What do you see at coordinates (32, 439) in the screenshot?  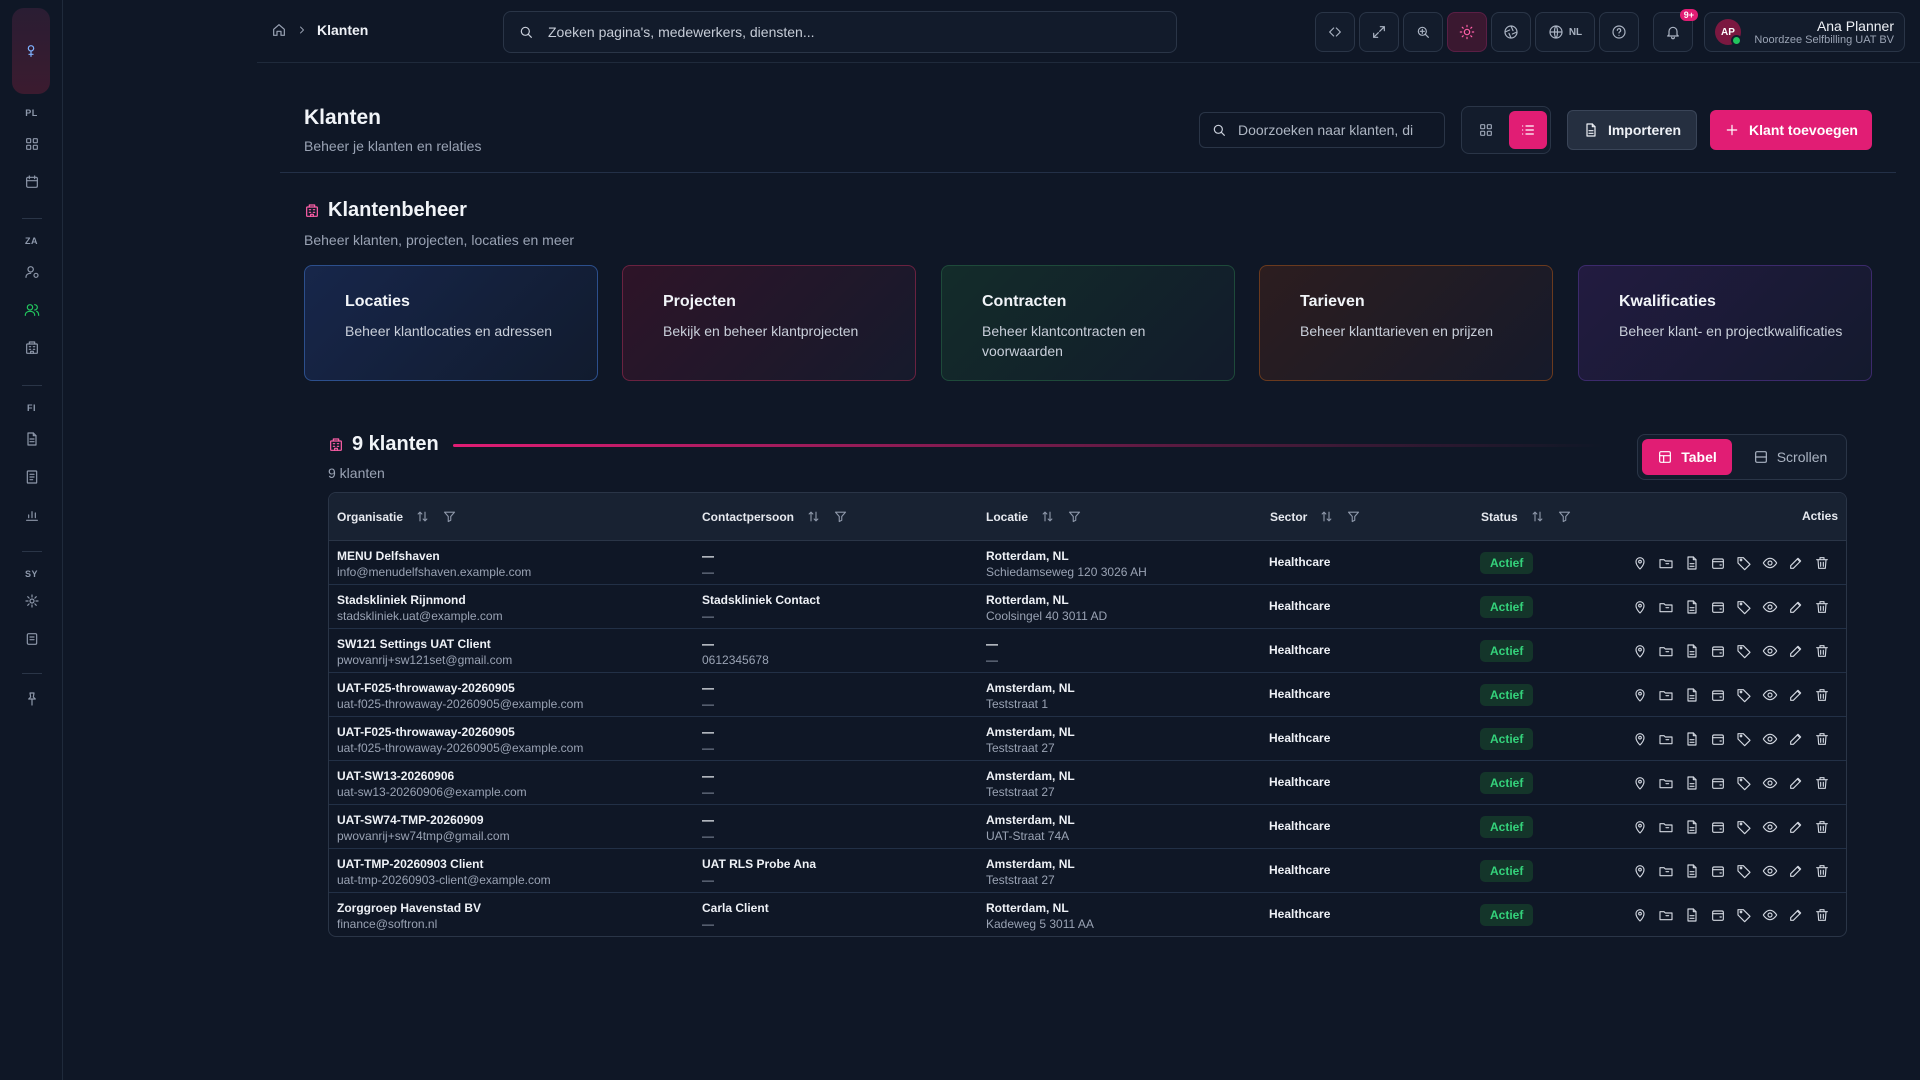 I see `rail-invoices-button` at bounding box center [32, 439].